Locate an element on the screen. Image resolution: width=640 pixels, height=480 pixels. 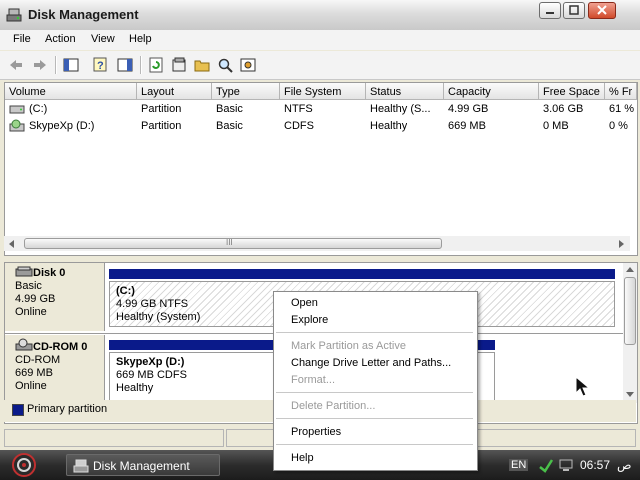
horizontal-scroll-thumb is located at coordinates (233, 243).